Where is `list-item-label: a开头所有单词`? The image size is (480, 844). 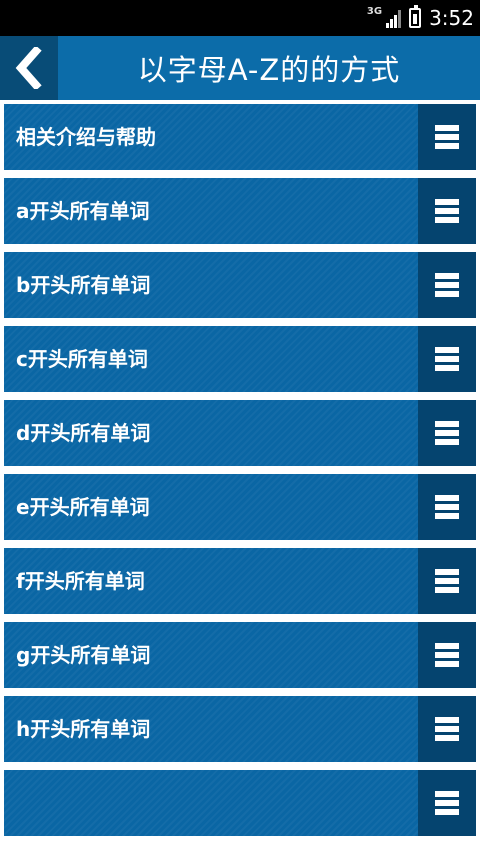 list-item-label: a开头所有单词 is located at coordinates (83, 211).